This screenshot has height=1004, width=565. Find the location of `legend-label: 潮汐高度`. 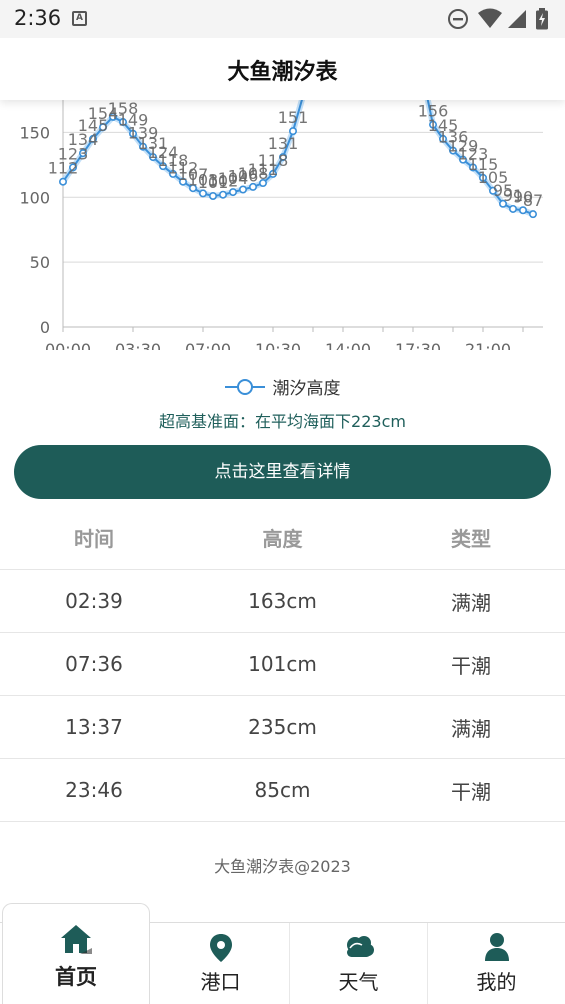

legend-label: 潮汐高度 is located at coordinates (306, 389).